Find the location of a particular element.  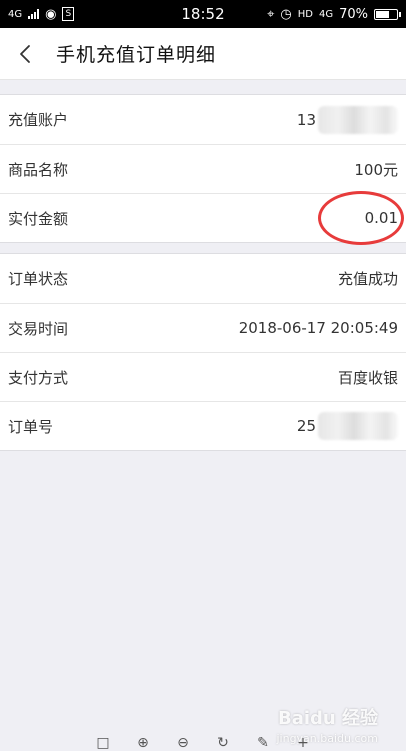

account-row: 充值账户 13 is located at coordinates (203, 119).